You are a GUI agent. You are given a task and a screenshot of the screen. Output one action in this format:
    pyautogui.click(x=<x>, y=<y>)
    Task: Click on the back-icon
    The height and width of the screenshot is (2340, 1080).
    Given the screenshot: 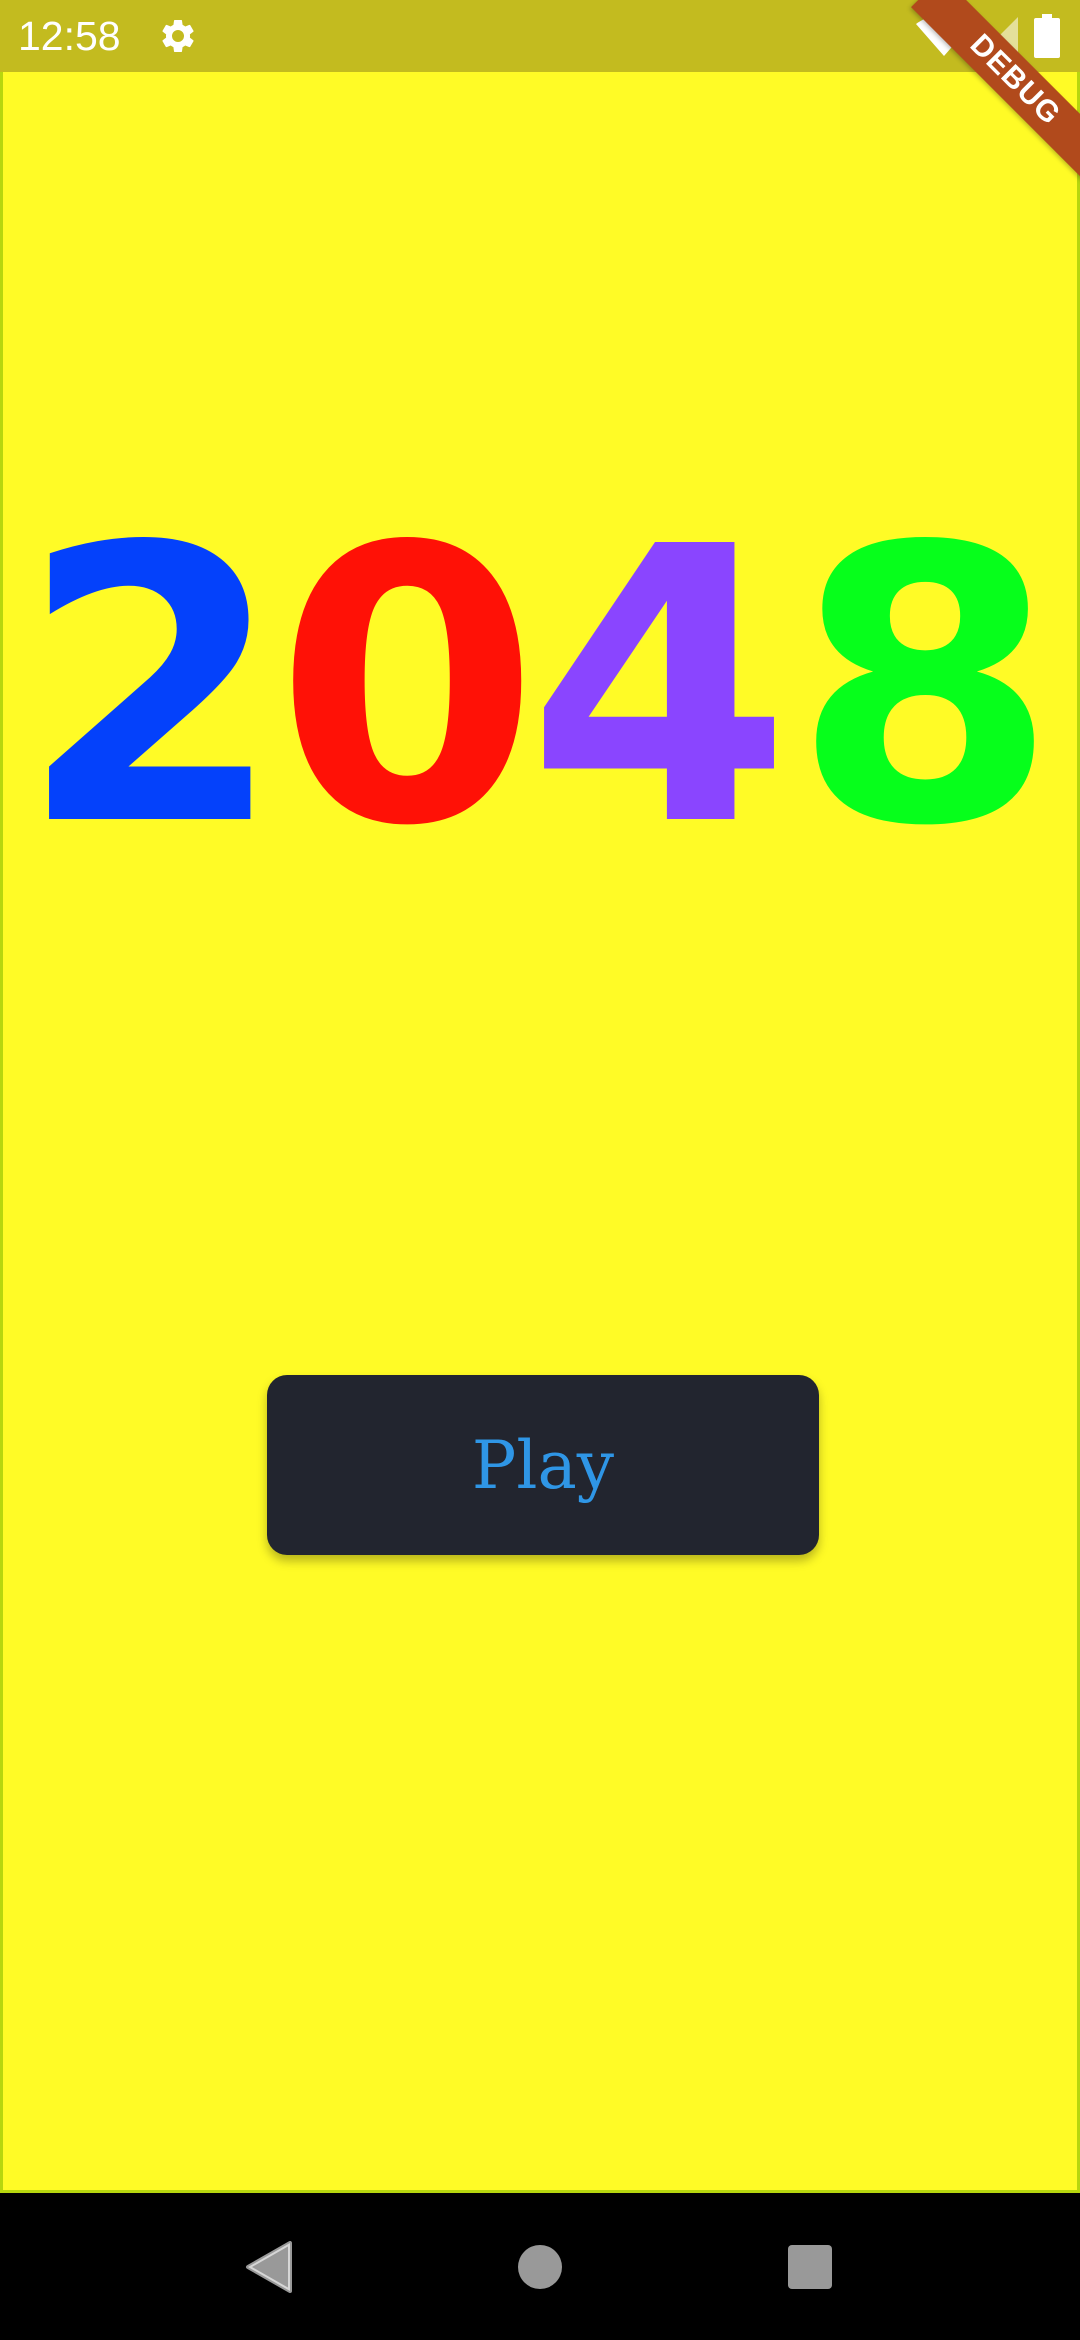 What is the action you would take?
    pyautogui.click(x=269, y=2266)
    